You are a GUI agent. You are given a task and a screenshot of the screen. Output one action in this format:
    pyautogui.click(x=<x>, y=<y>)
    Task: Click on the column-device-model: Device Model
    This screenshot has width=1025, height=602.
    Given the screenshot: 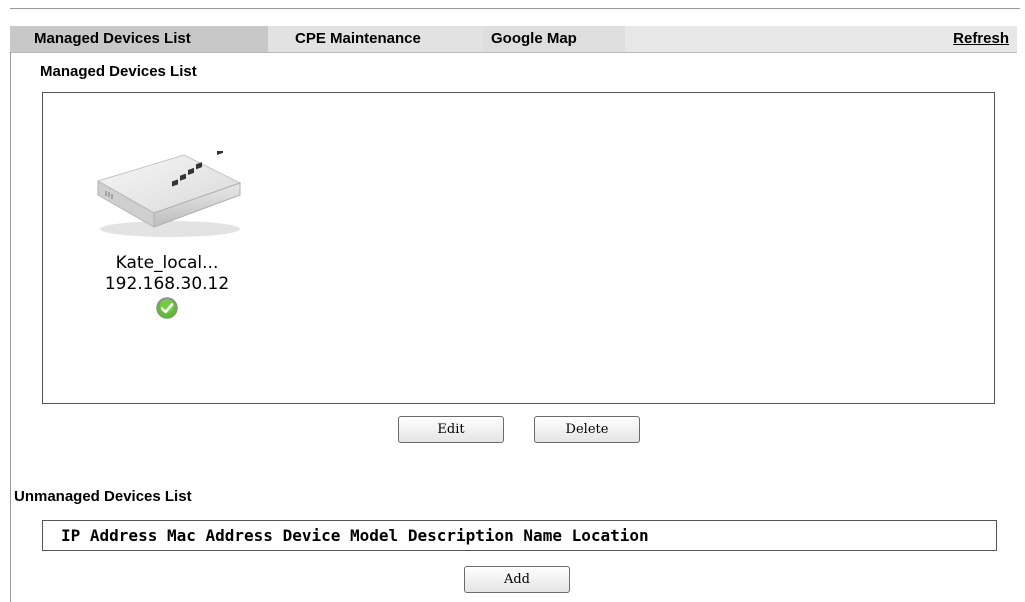 What is the action you would take?
    pyautogui.click(x=340, y=535)
    